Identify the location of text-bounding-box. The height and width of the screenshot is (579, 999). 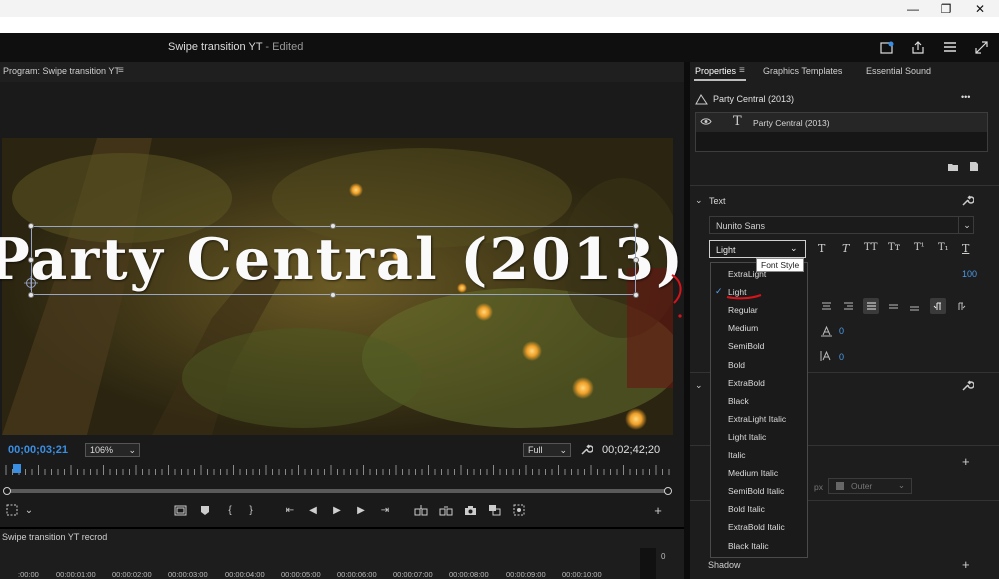
(333, 260).